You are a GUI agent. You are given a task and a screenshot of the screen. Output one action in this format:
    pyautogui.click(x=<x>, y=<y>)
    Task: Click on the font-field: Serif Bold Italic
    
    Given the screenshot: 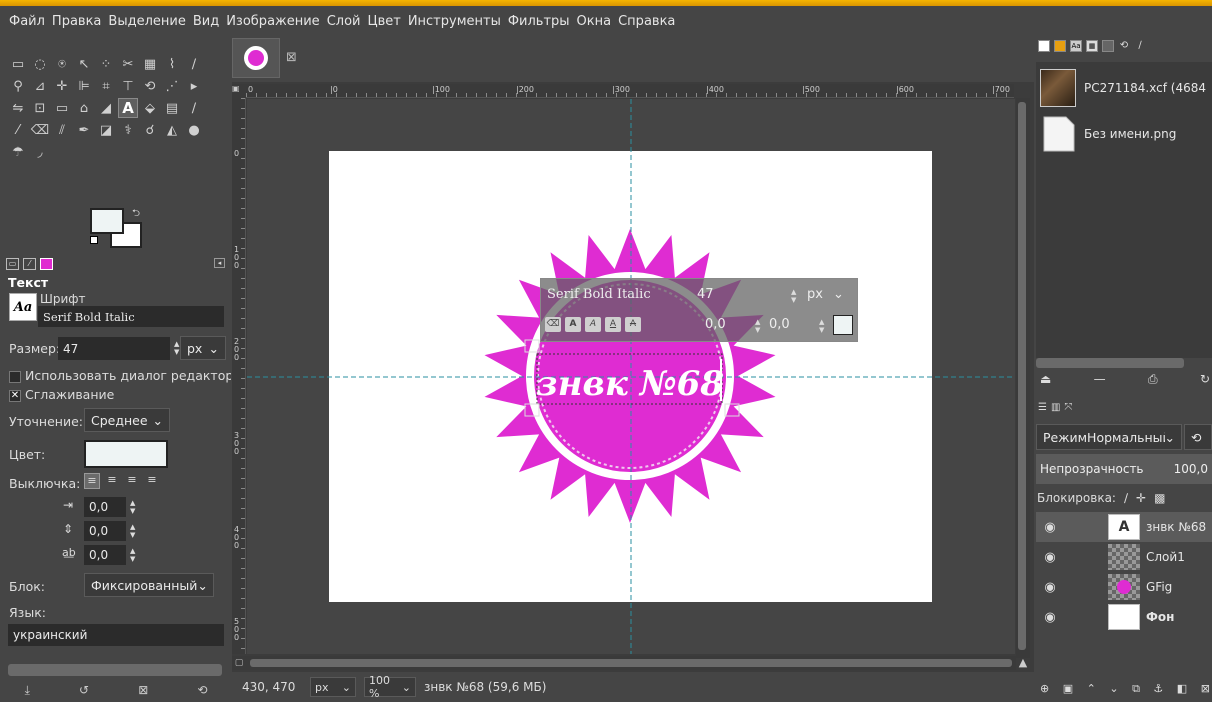 What is the action you would take?
    pyautogui.click(x=131, y=316)
    